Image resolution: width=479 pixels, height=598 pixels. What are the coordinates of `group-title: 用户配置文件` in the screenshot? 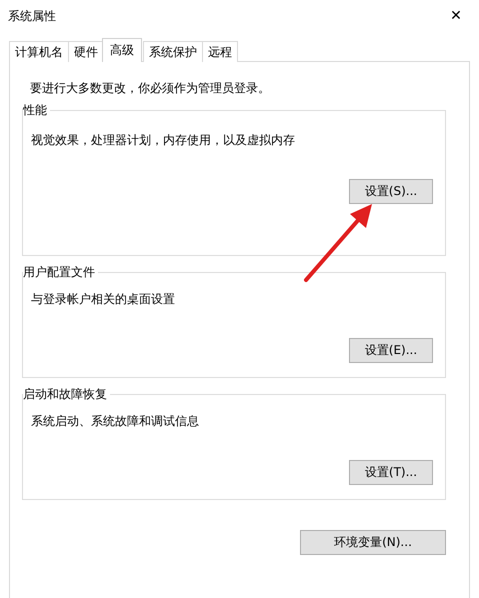 It's located at (60, 272).